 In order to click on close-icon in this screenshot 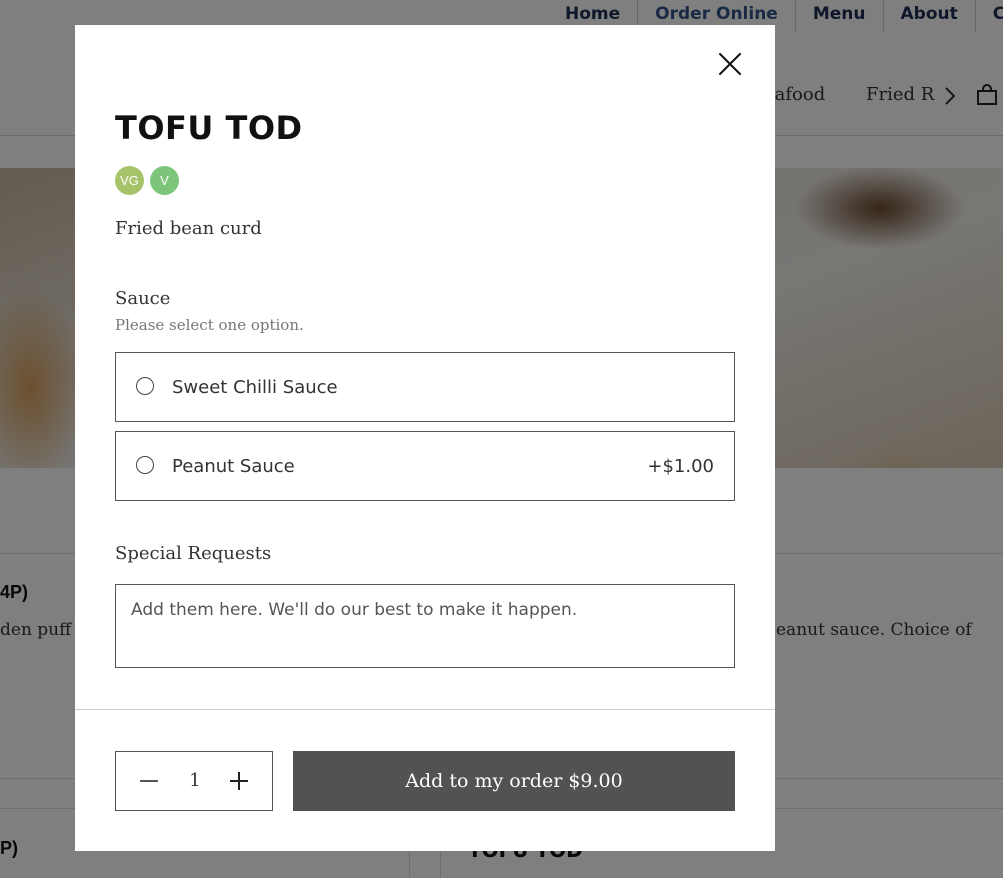, I will do `click(730, 64)`.